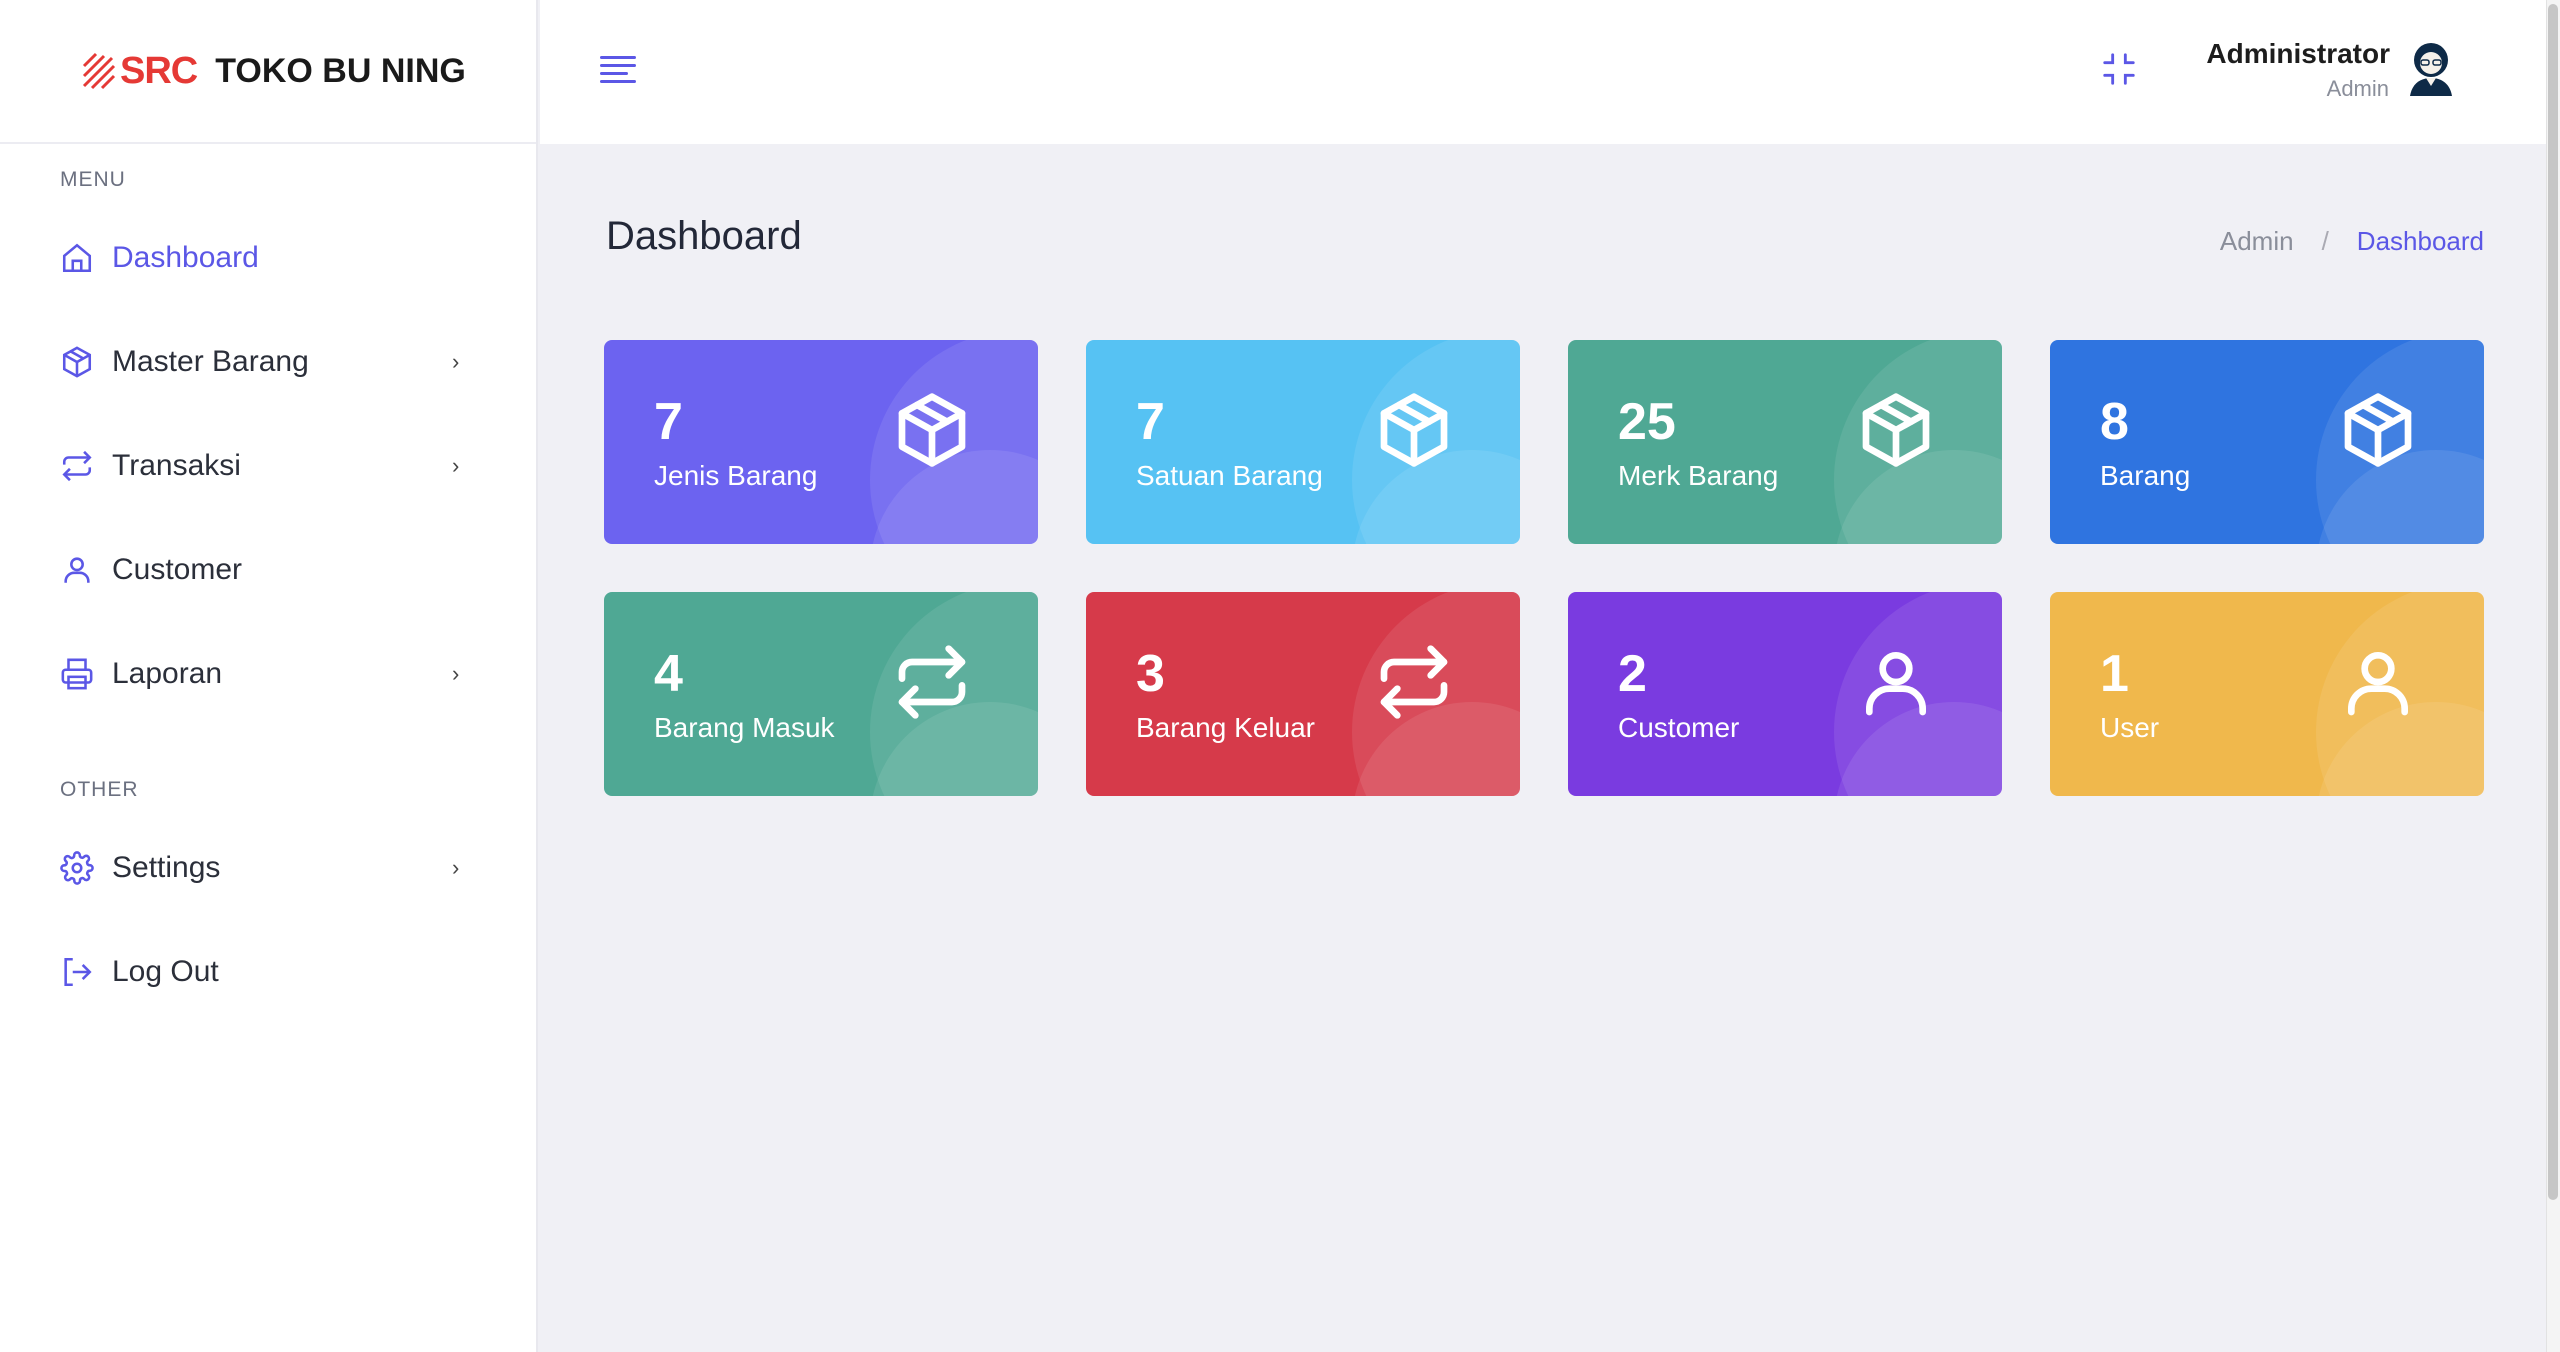  I want to click on breadcrumb: Admin / Dashboard, so click(2352, 241).